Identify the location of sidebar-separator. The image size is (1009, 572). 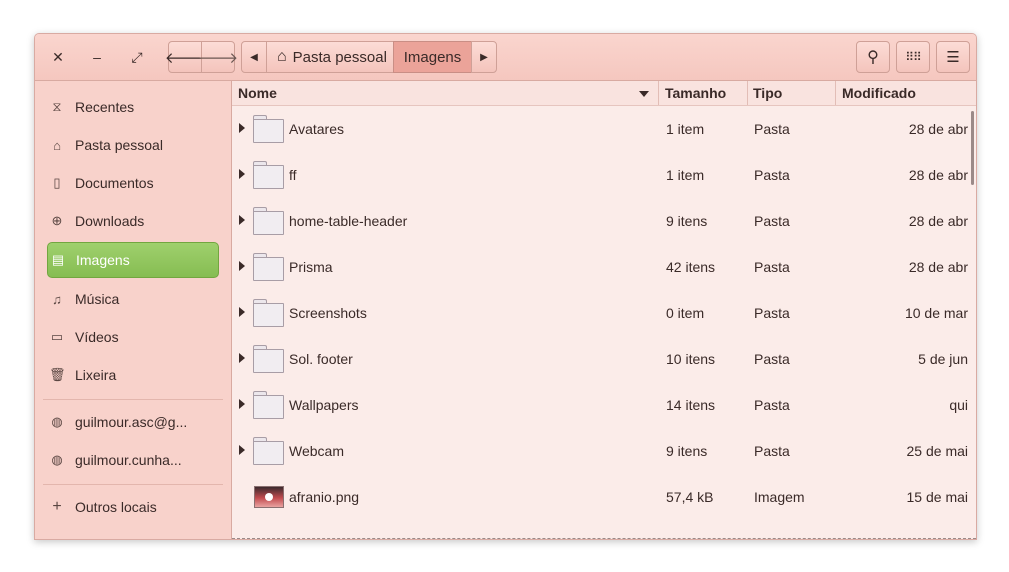
(133, 484).